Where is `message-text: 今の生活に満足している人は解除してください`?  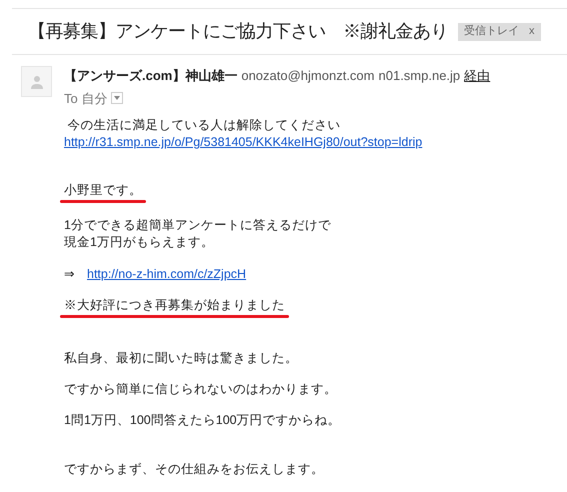
message-text: 今の生活に満足している人は解除してください is located at coordinates (203, 125).